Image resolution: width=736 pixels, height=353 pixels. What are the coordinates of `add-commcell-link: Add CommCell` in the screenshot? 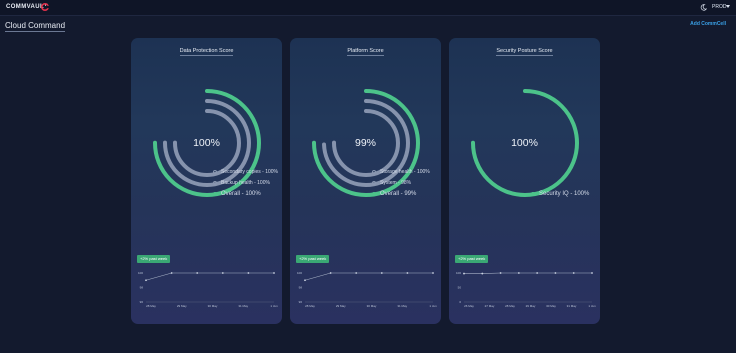 It's located at (708, 24).